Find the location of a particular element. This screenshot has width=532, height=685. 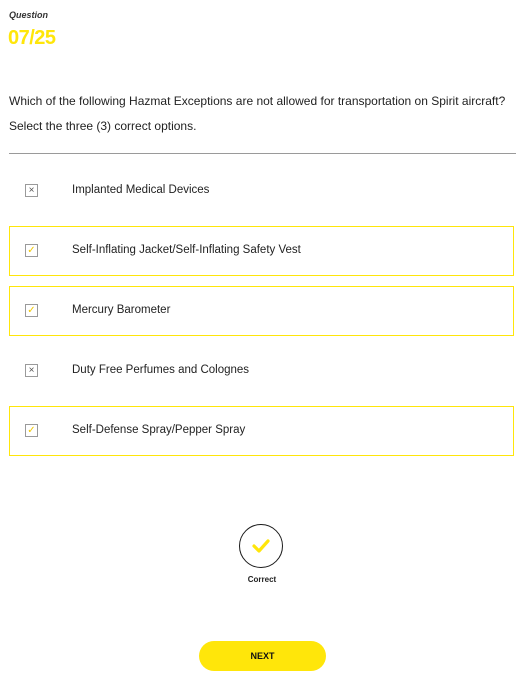

option-implanted-medical-devices: × Implanted Medical Devices is located at coordinates (261, 191).